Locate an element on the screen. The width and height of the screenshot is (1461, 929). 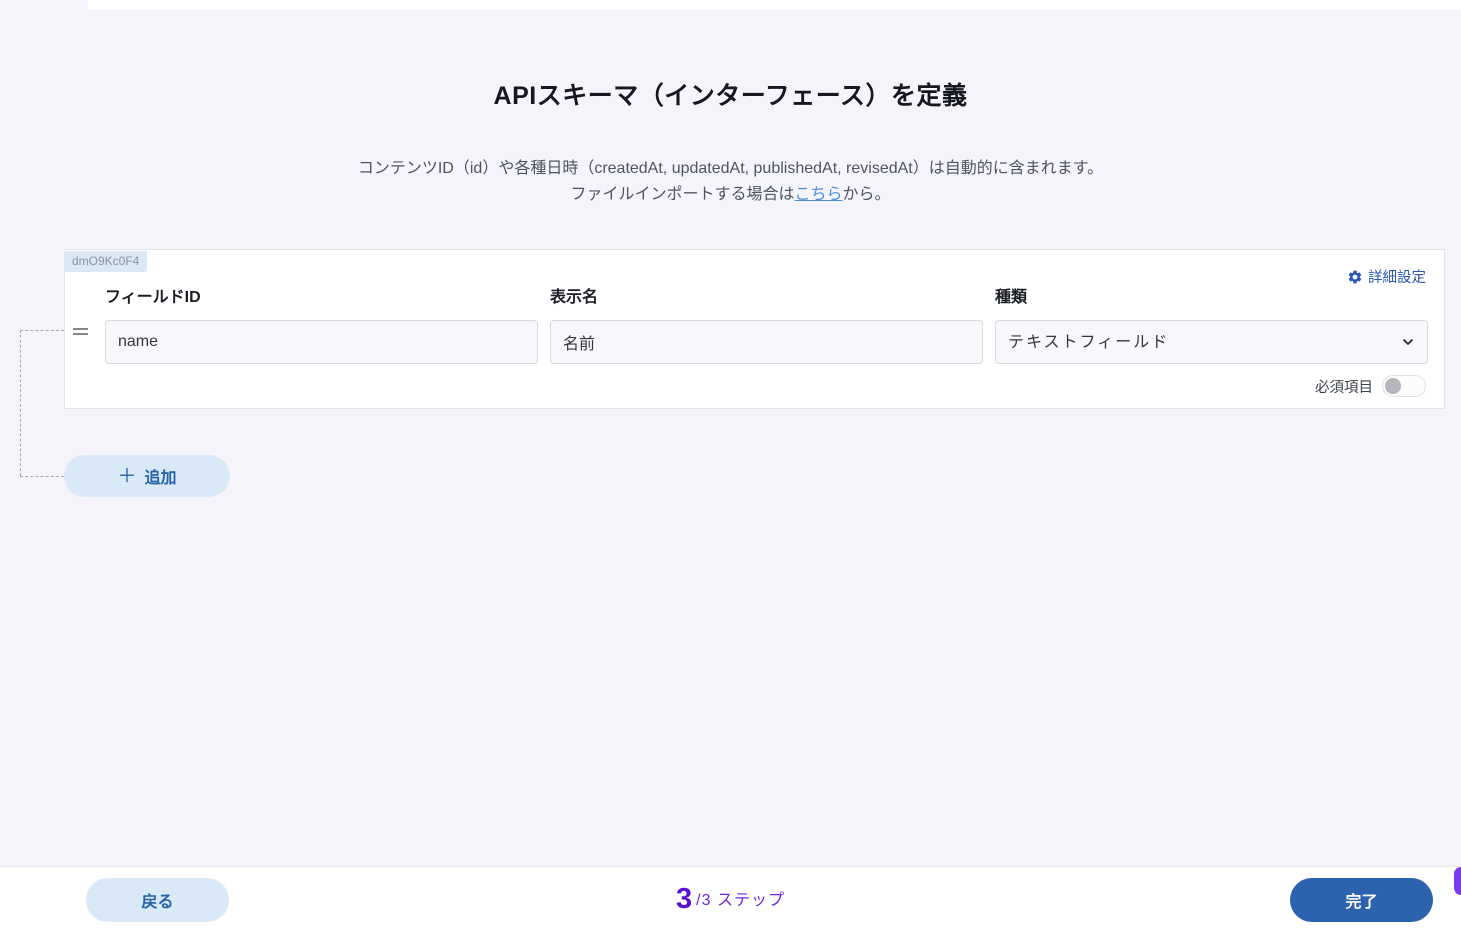
kind-select: テキストフィールド is located at coordinates (1211, 342).